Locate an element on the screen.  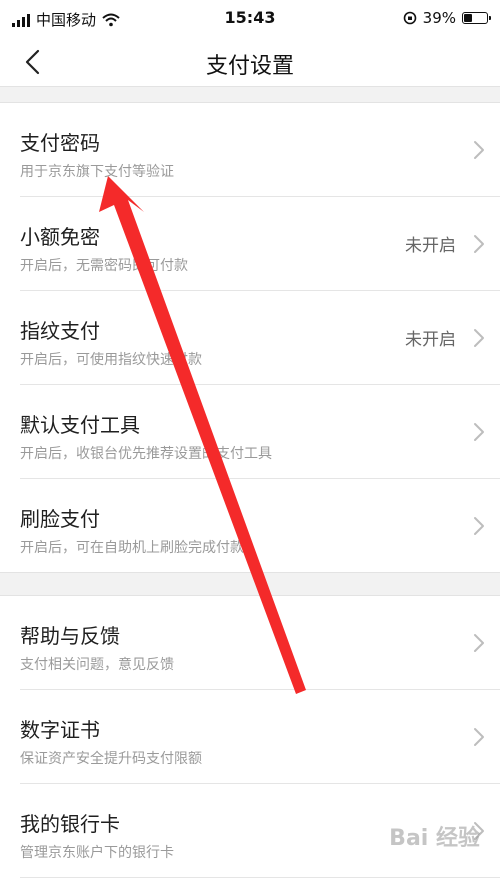
row-subtitle: 用于京东旗下支付等验证 is located at coordinates (97, 172).